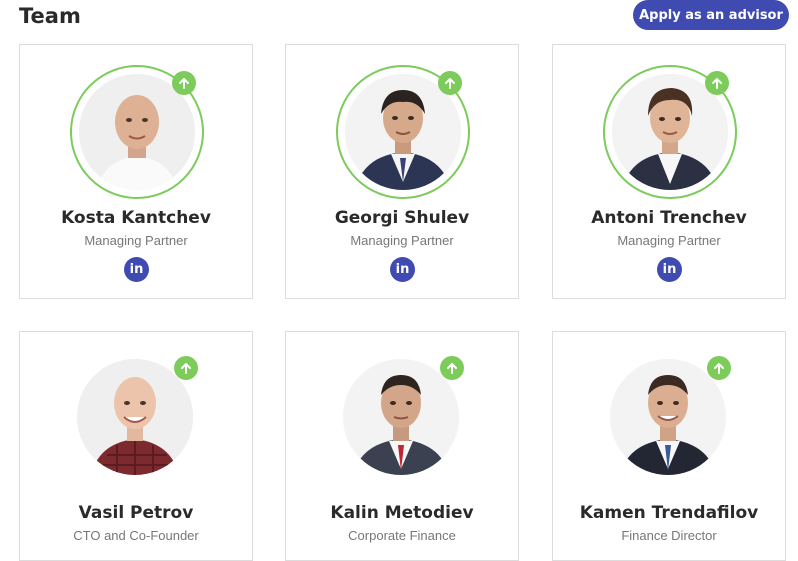 The height and width of the screenshot is (561, 798). I want to click on team-member-card: Antoni Trenchev Managing Partner in, so click(669, 171).